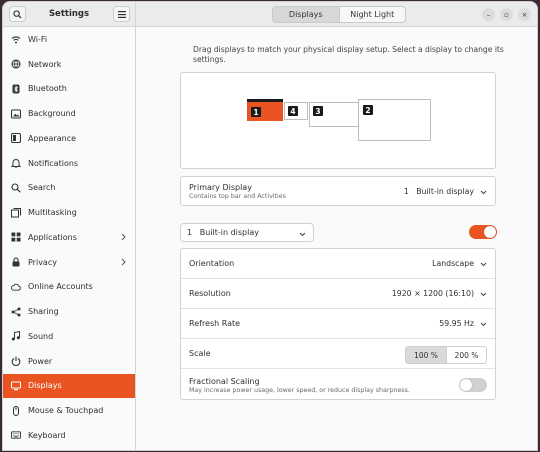  I want to click on display-selector-value: 1 Built-in display, so click(223, 232).